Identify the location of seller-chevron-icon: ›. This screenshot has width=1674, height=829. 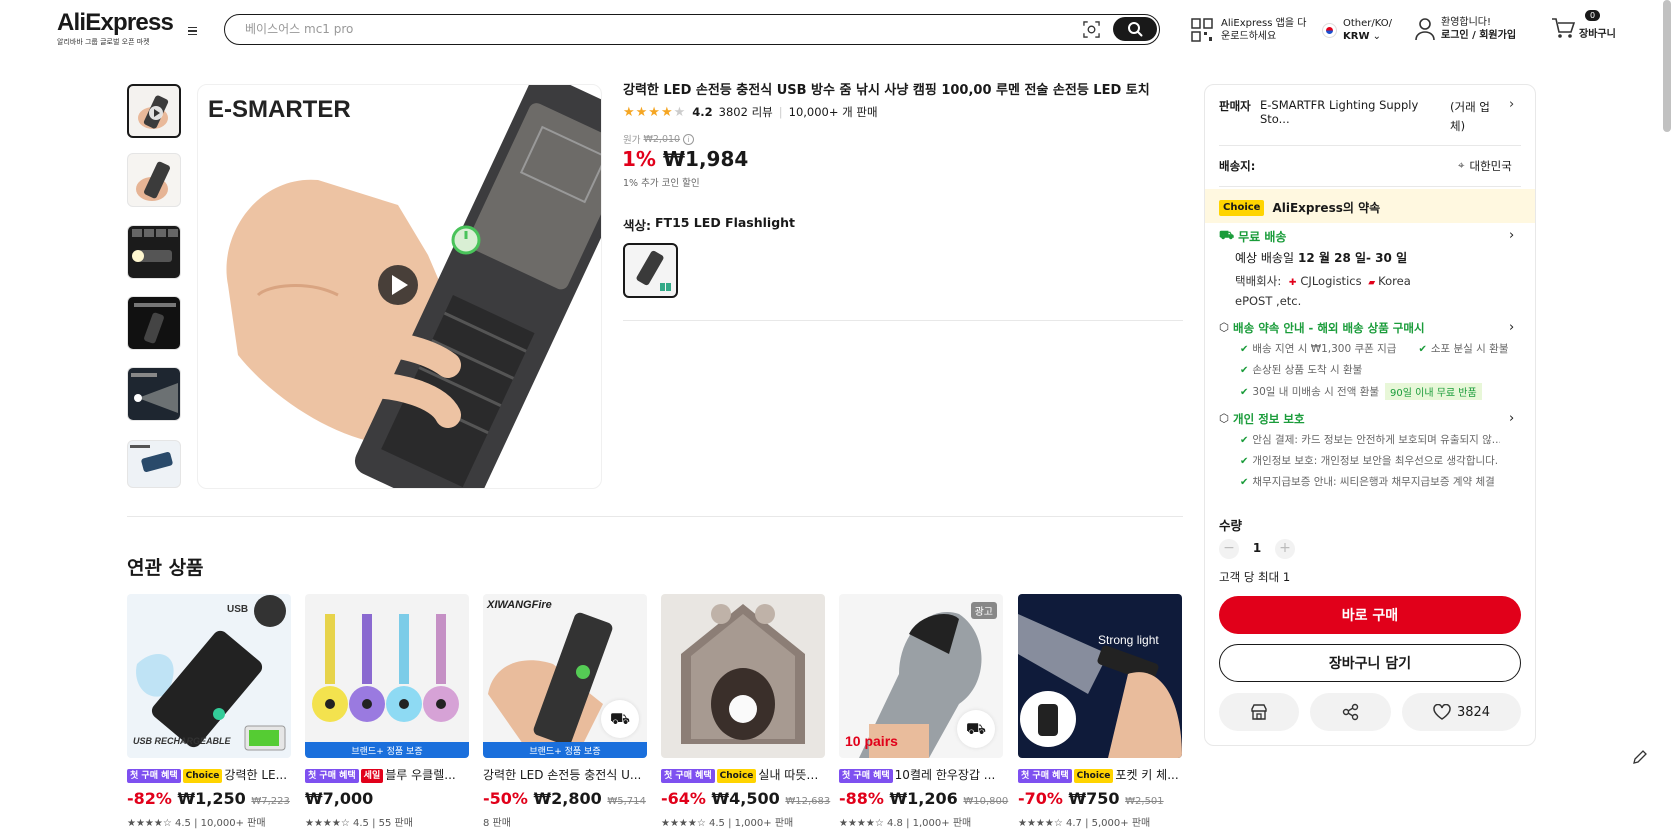
(1511, 104).